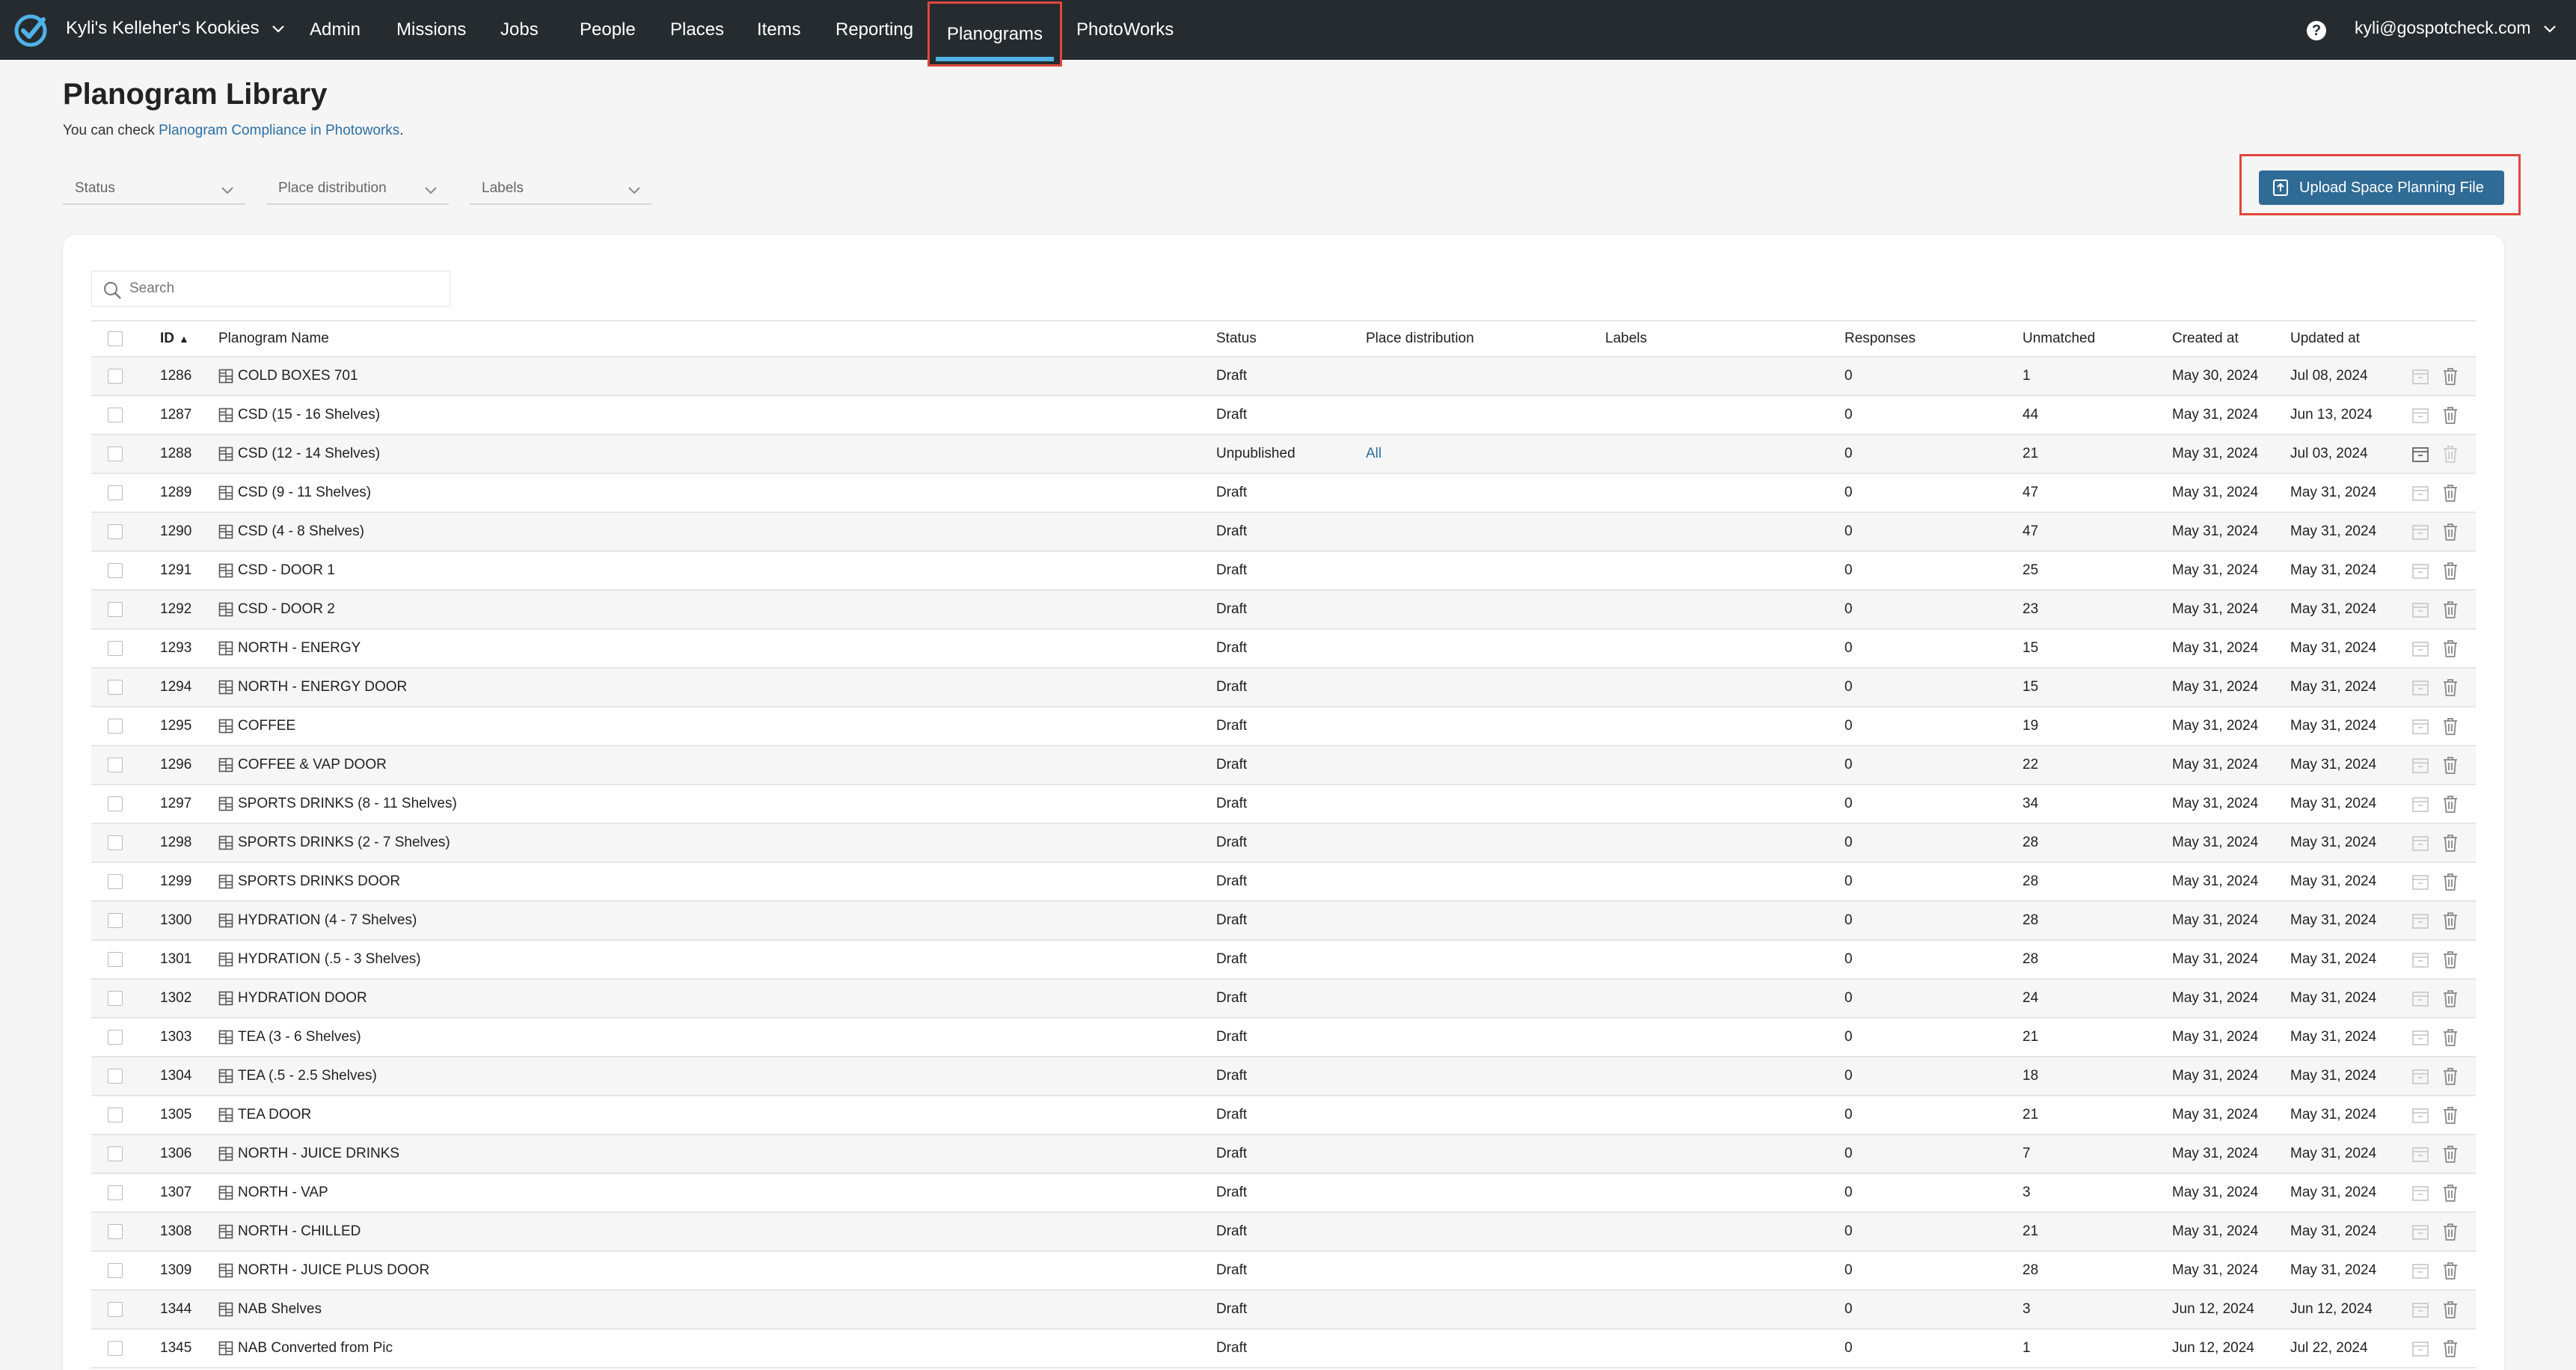 The image size is (2576, 1370). I want to click on status-column-header: Status, so click(1236, 339).